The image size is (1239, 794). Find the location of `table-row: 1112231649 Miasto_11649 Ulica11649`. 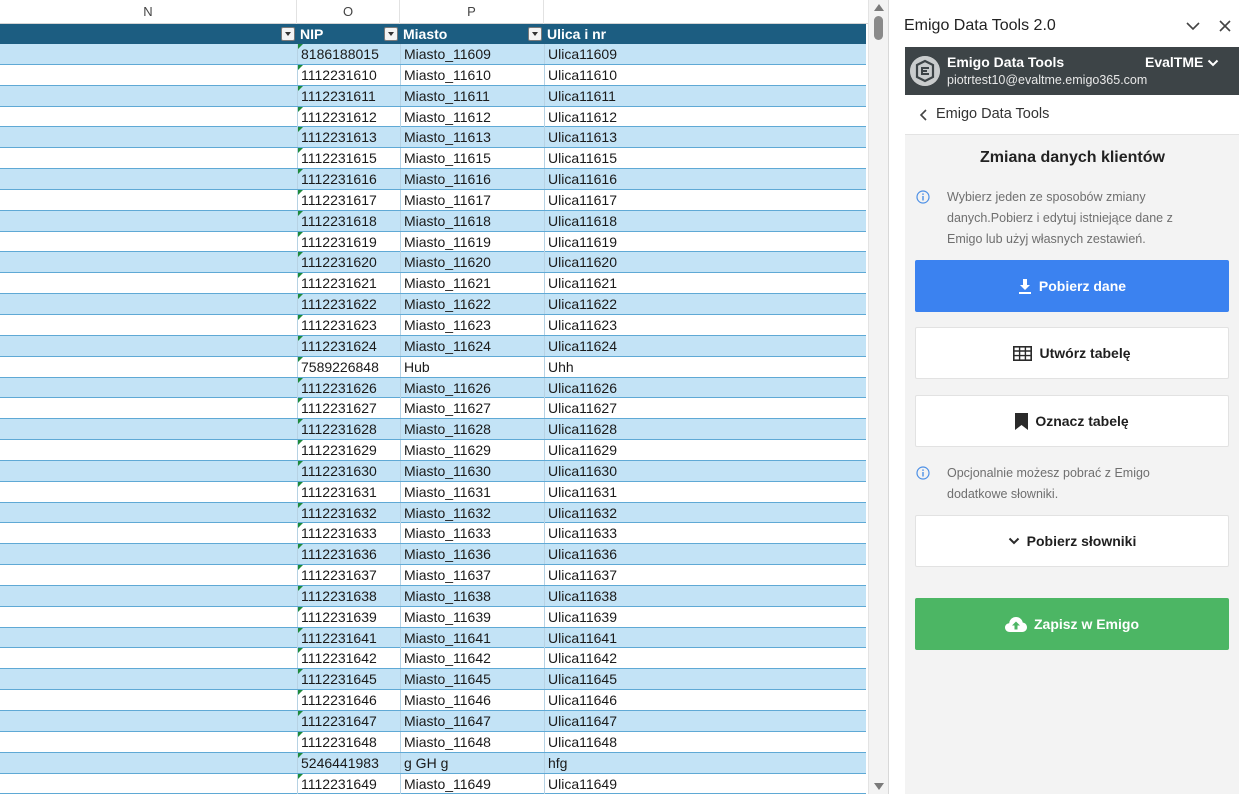

table-row: 1112231649 Miasto_11649 Ulica11649 is located at coordinates (433, 783).